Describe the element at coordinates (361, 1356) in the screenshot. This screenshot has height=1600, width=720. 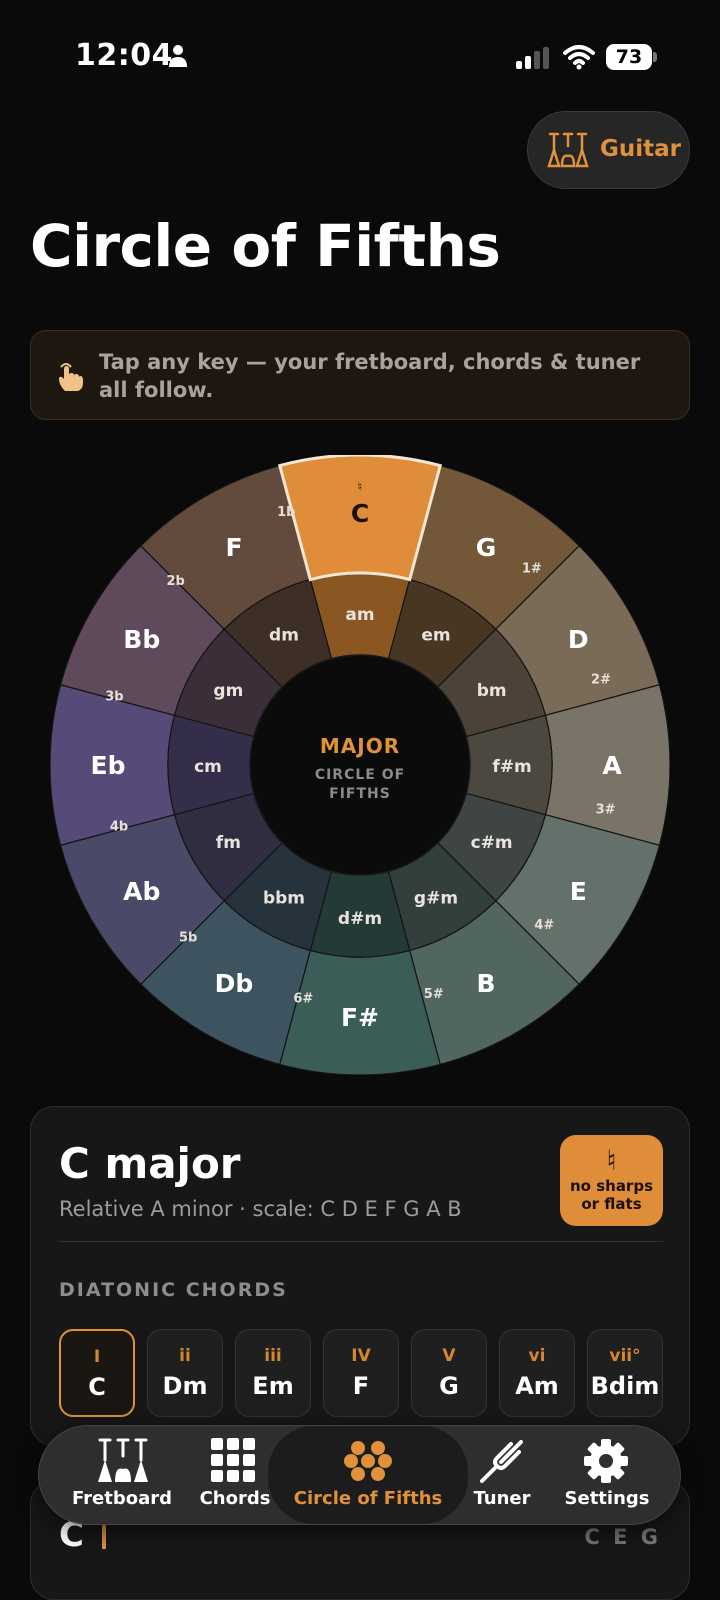
I see `chord-numeral: IV` at that location.